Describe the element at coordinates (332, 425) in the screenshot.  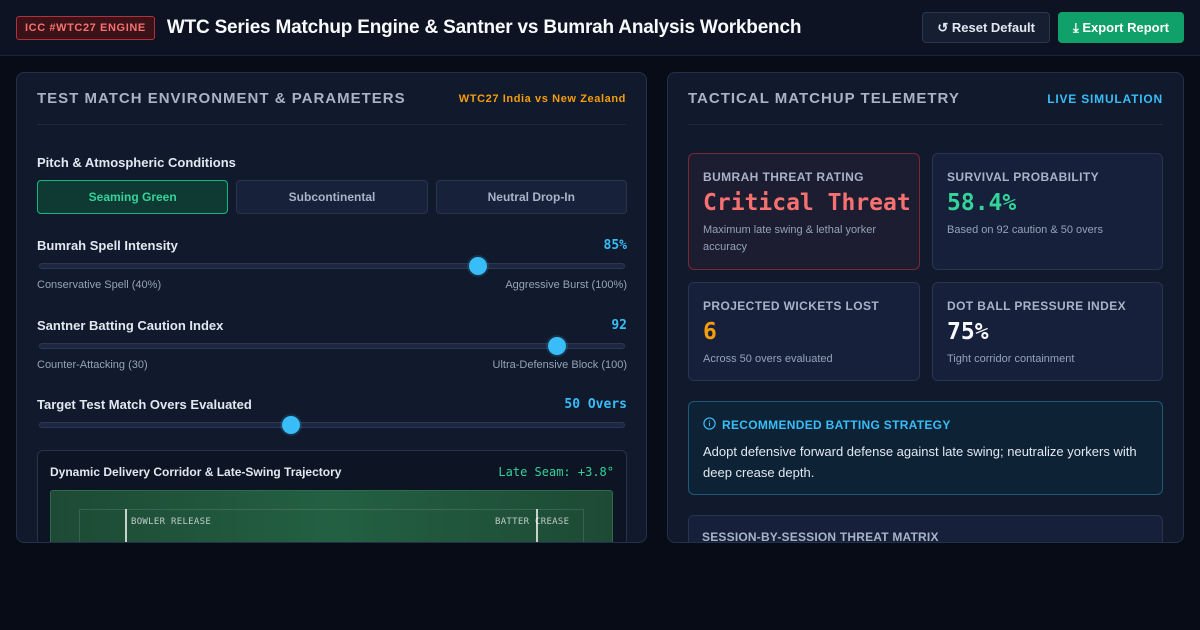
I see `overs-evaluated-slider` at that location.